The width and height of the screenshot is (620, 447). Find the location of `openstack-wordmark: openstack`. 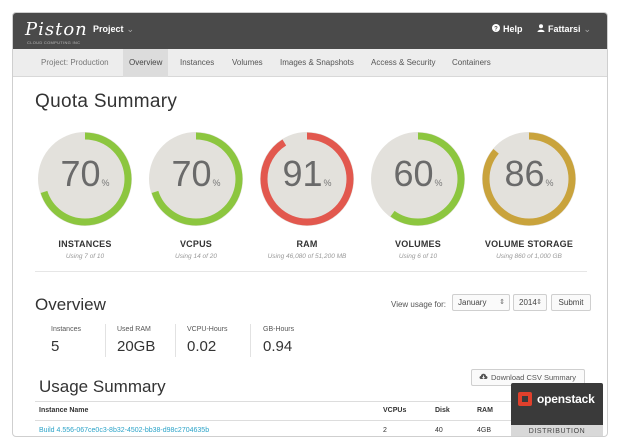

openstack-wordmark: openstack is located at coordinates (566, 399).